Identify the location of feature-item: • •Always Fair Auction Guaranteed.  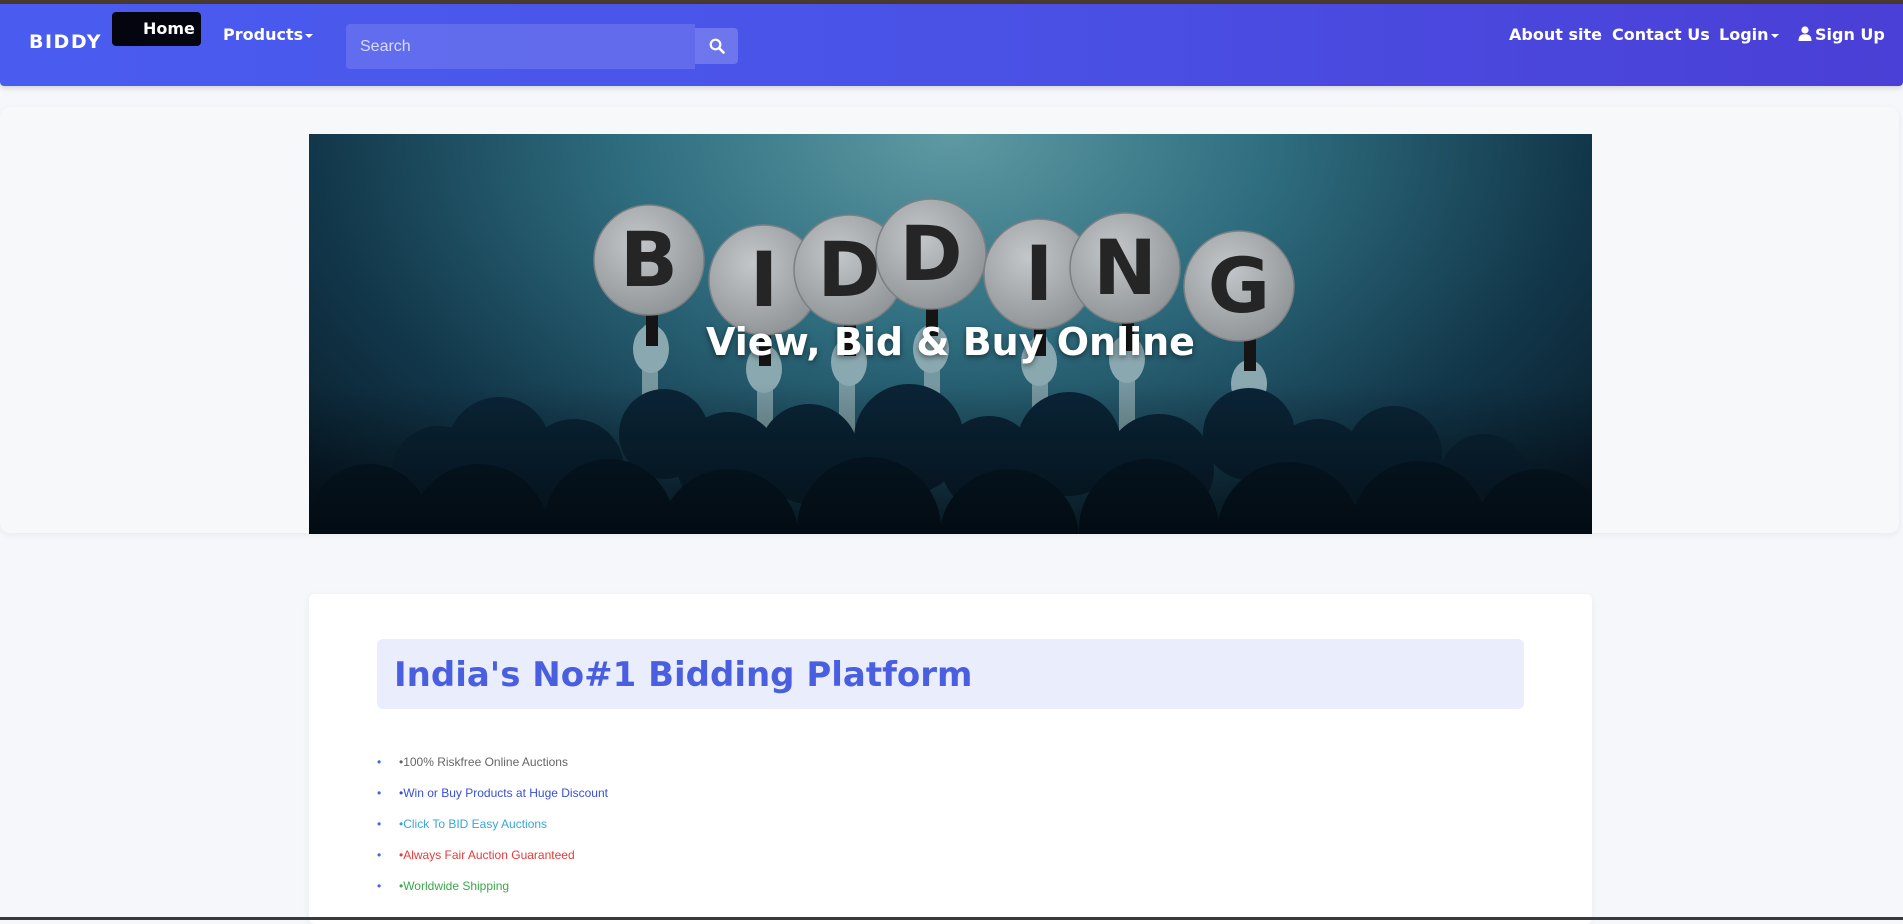
(492, 862).